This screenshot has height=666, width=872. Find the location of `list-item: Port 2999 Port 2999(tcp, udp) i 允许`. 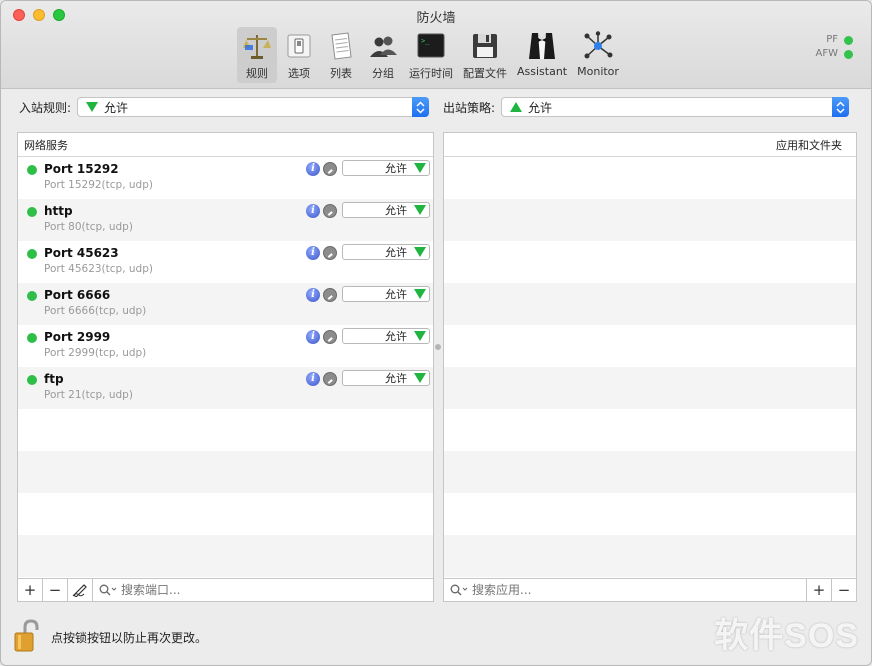

list-item: Port 2999 Port 2999(tcp, udp) i 允许 is located at coordinates (225, 346).